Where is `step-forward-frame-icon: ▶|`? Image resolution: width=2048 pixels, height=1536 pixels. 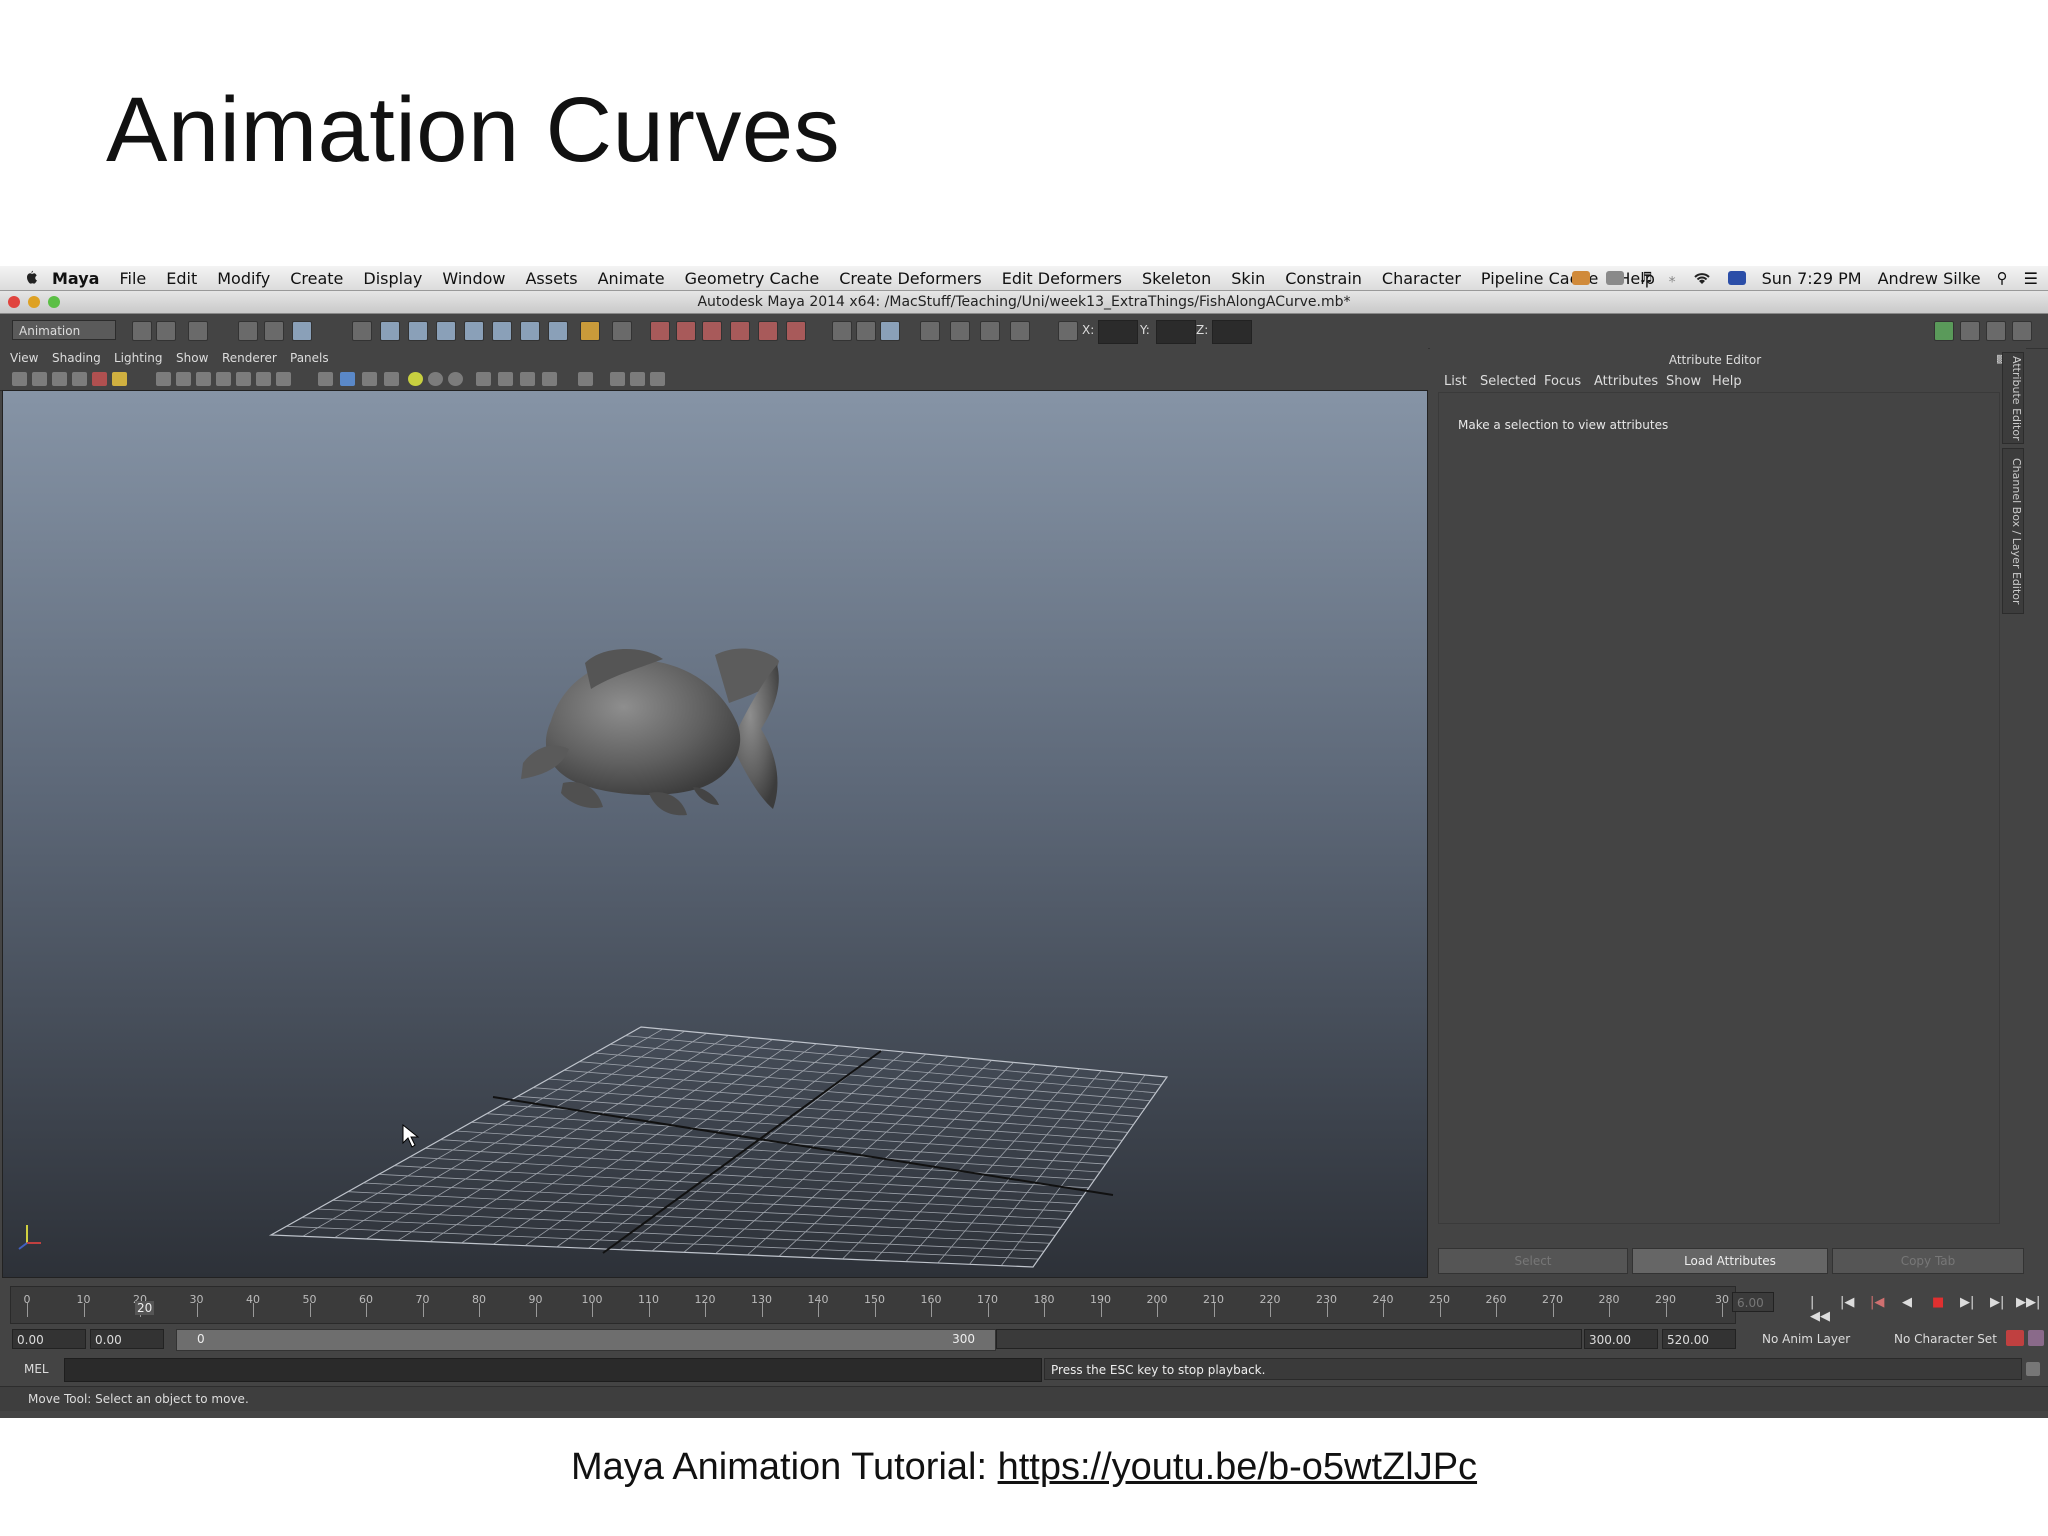 step-forward-frame-icon: ▶| is located at coordinates (1998, 1303).